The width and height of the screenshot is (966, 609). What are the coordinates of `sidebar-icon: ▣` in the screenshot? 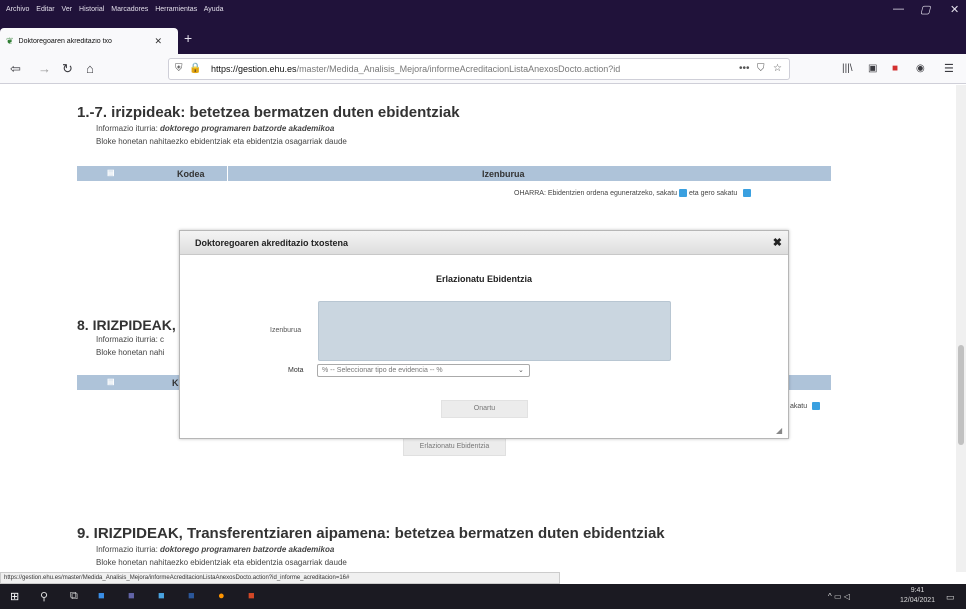 It's located at (872, 68).